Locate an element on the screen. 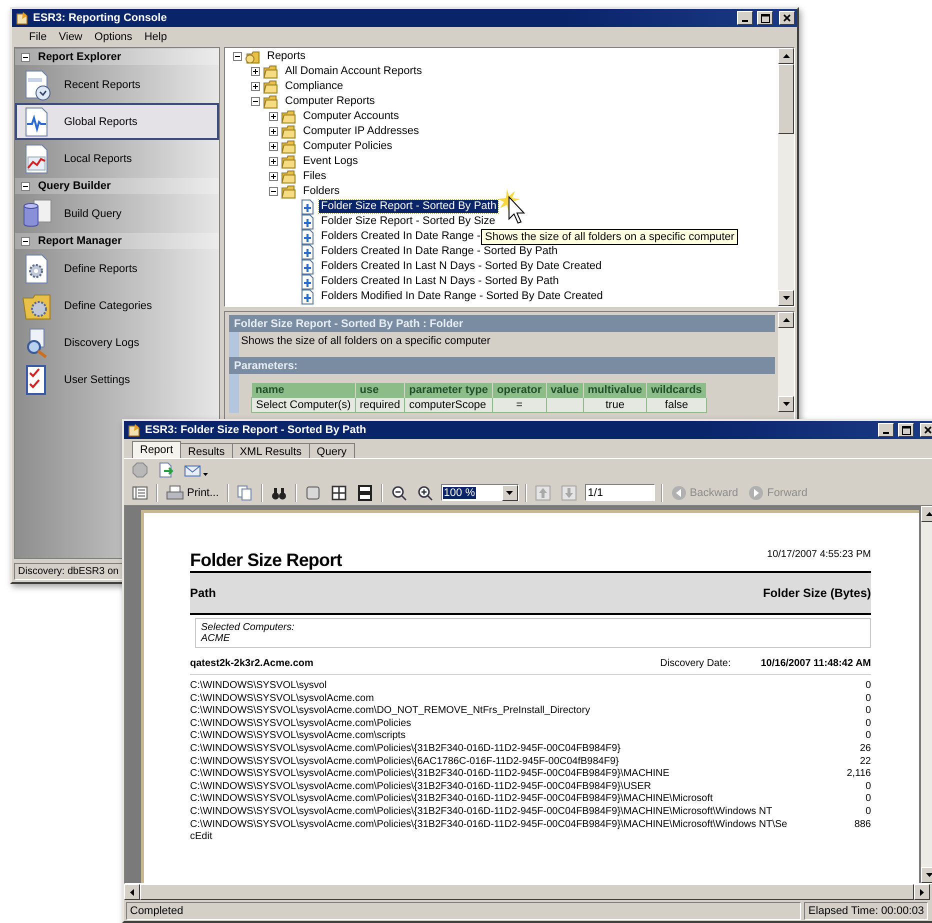  column-header: multivalue is located at coordinates (615, 390).